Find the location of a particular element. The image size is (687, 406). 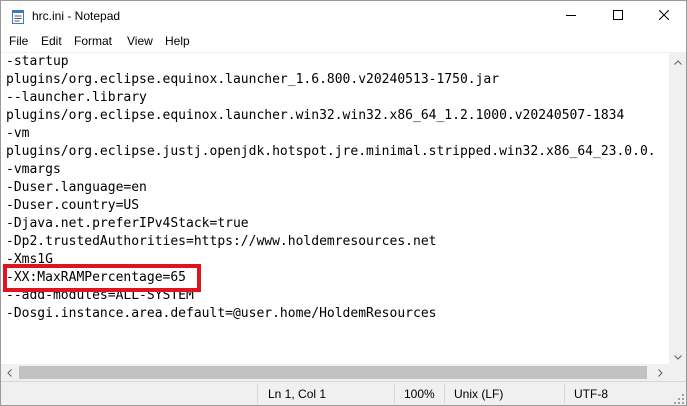

menu-bar: File Edit Format View Help is located at coordinates (343, 42).